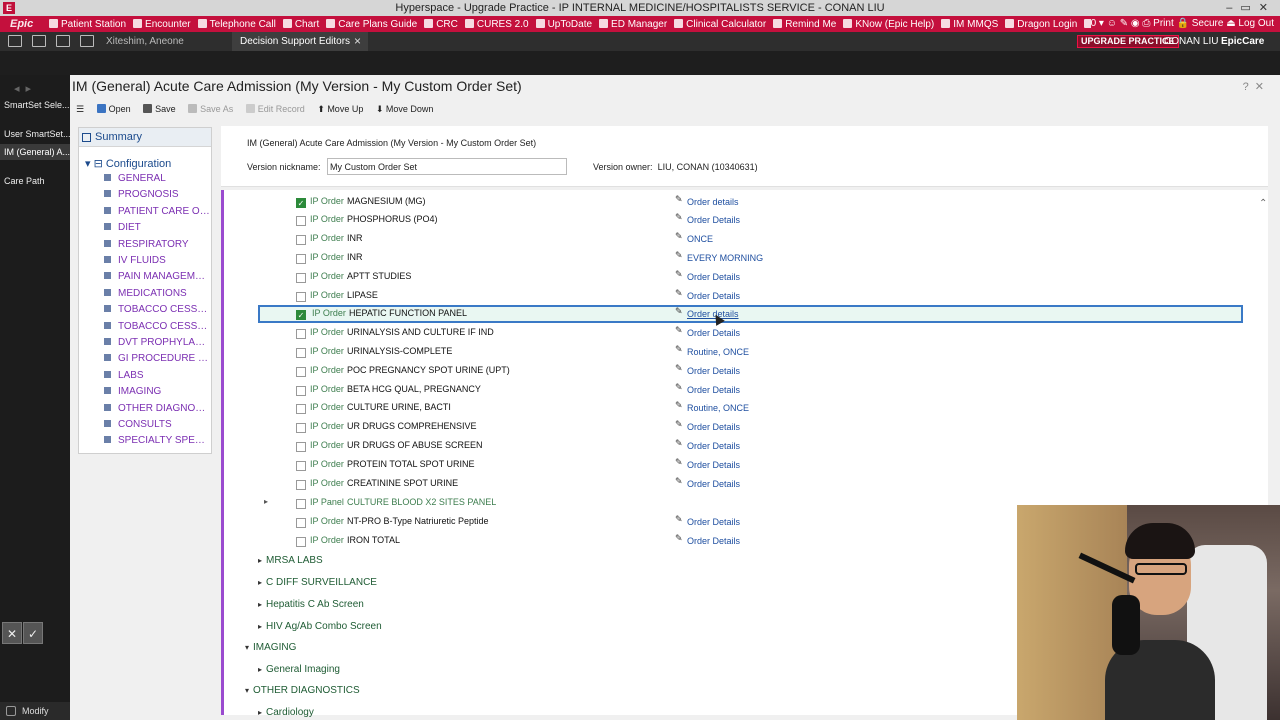 The image size is (1280, 720). I want to click on scroll-up-icon: ⌃, so click(1263, 203).